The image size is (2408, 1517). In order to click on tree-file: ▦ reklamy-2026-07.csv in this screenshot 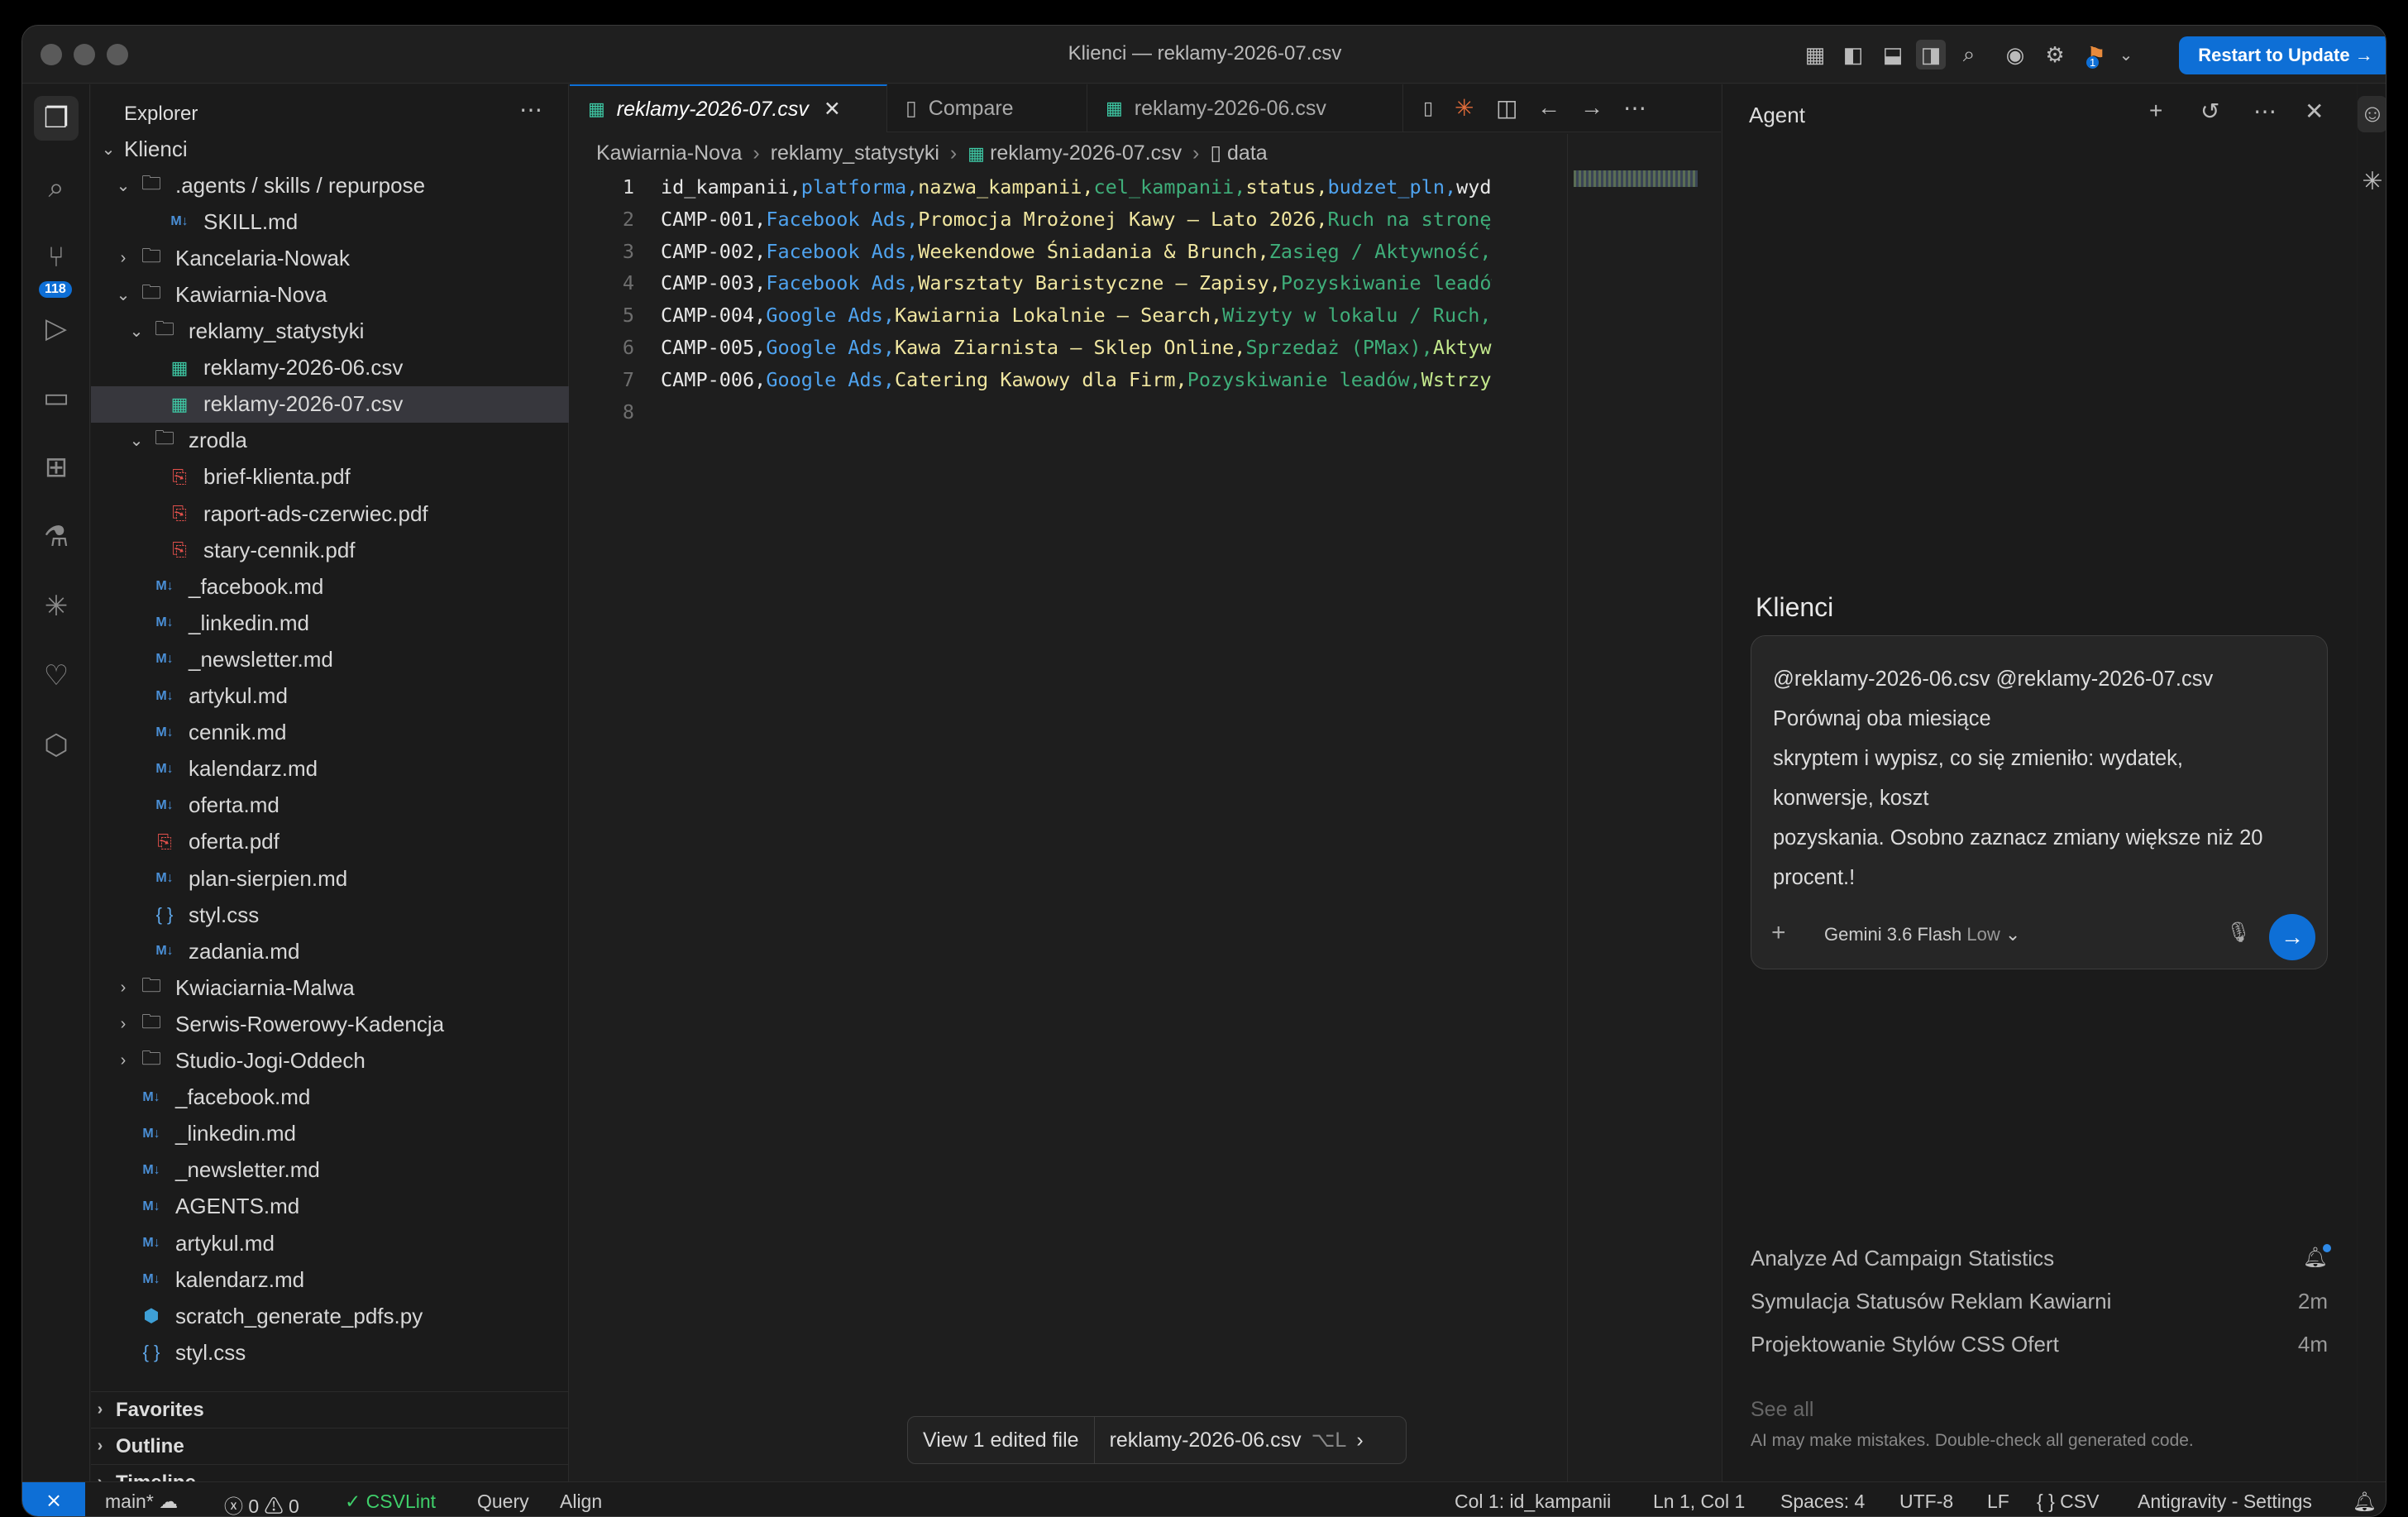, I will do `click(330, 404)`.